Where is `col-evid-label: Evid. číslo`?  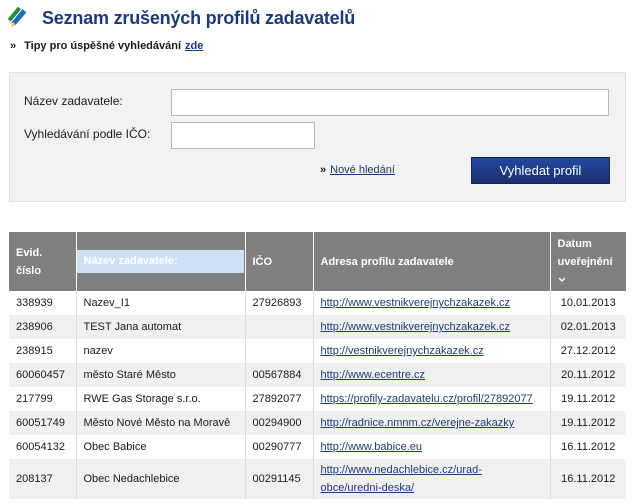
col-evid-label: Evid. číslo is located at coordinates (29, 261).